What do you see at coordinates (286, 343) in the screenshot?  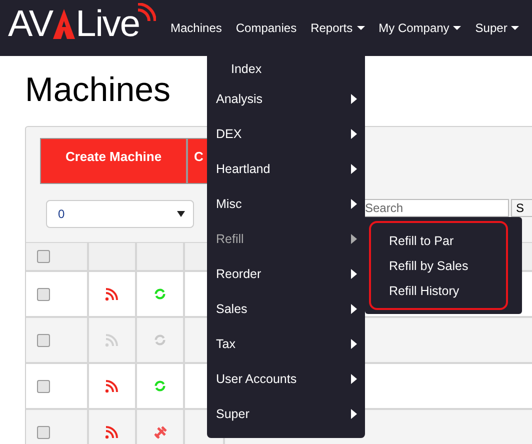 I see `menu-item: Tax` at bounding box center [286, 343].